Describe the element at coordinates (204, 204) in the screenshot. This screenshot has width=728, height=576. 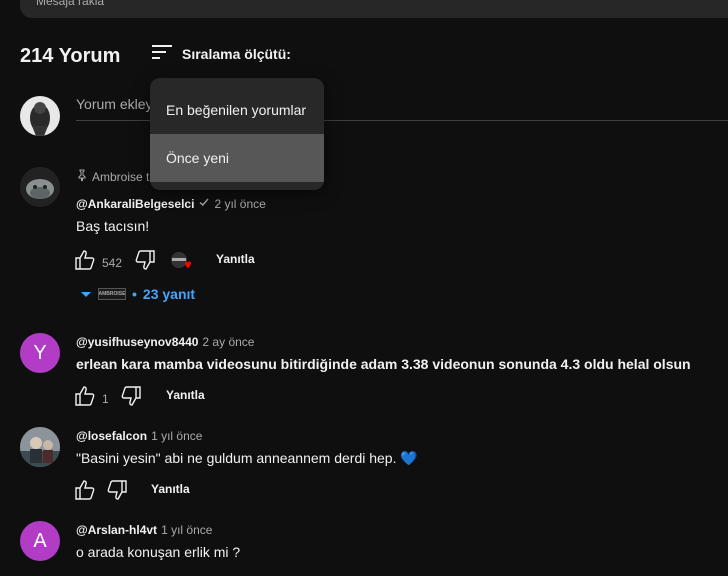
I see `verified-icon` at that location.